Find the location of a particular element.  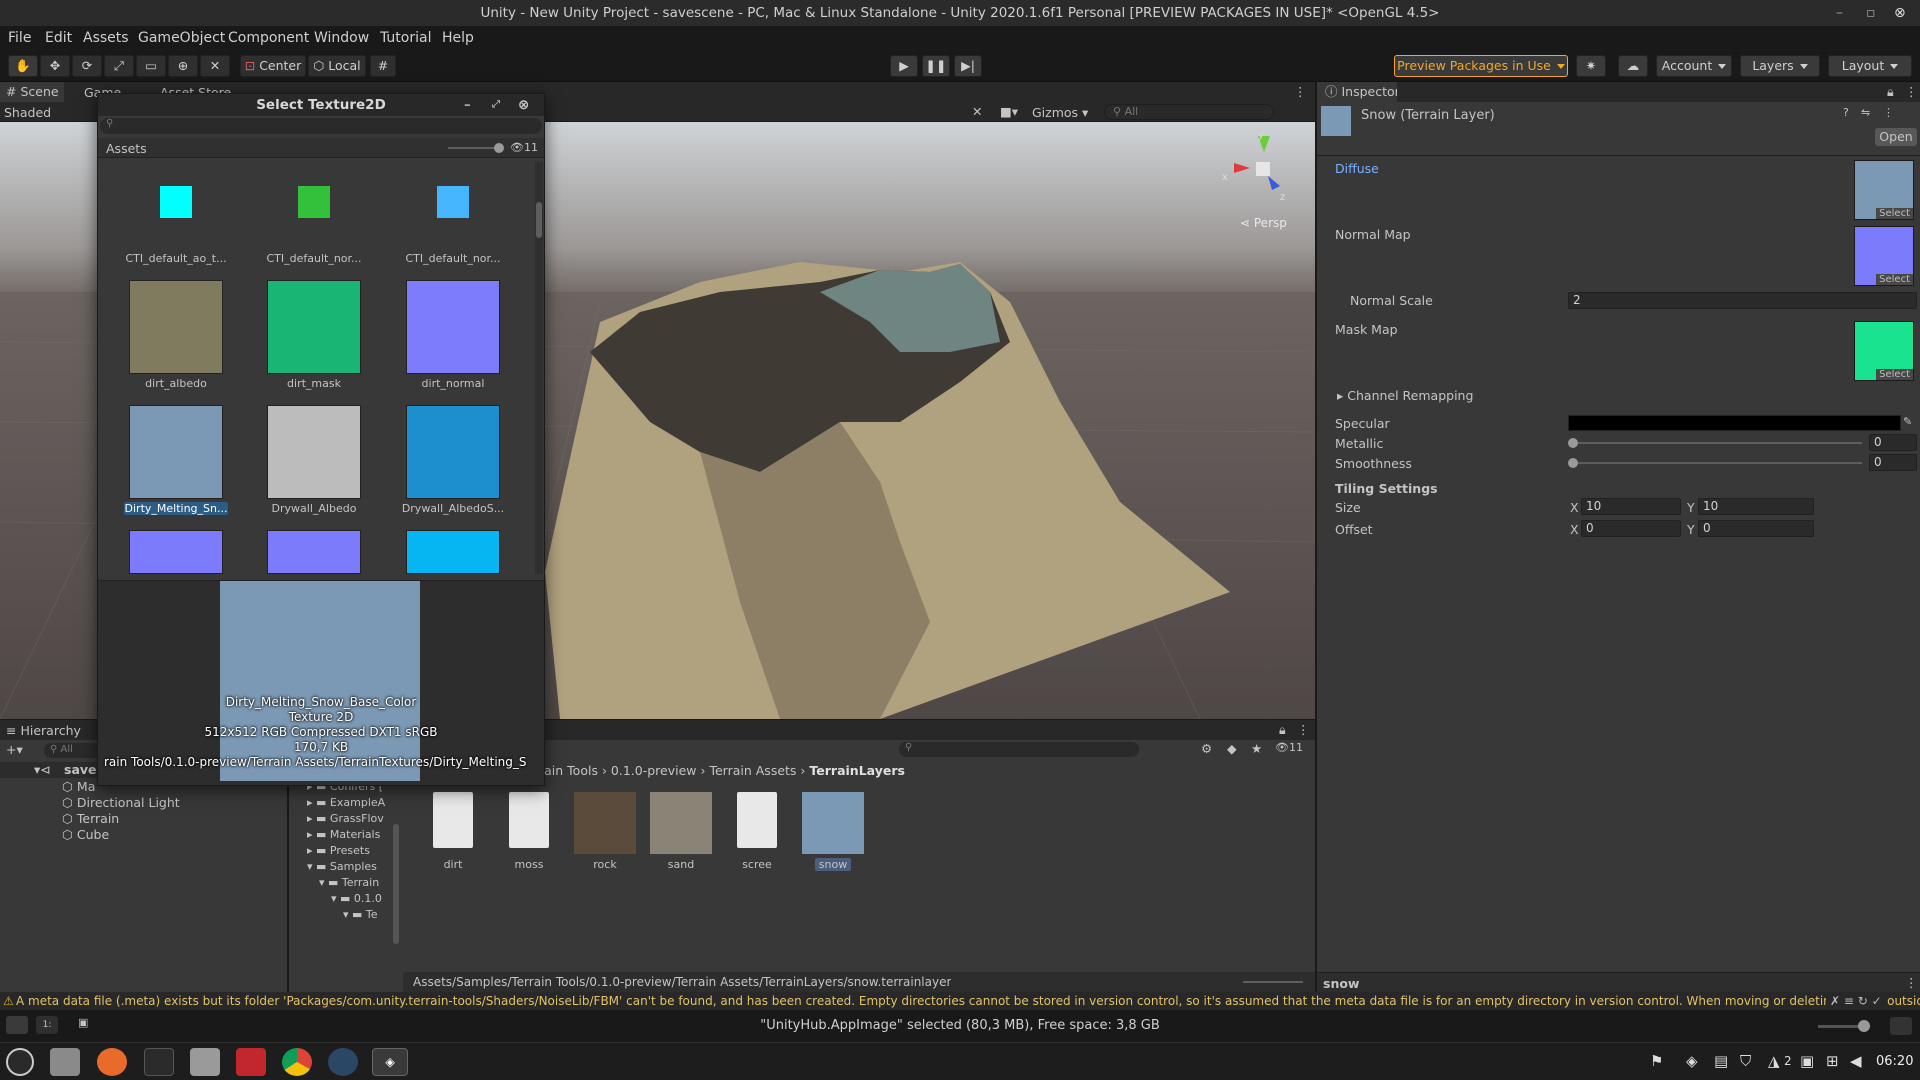

tree-item: ▾ ▬ 0.1.0 is located at coordinates (360, 898).